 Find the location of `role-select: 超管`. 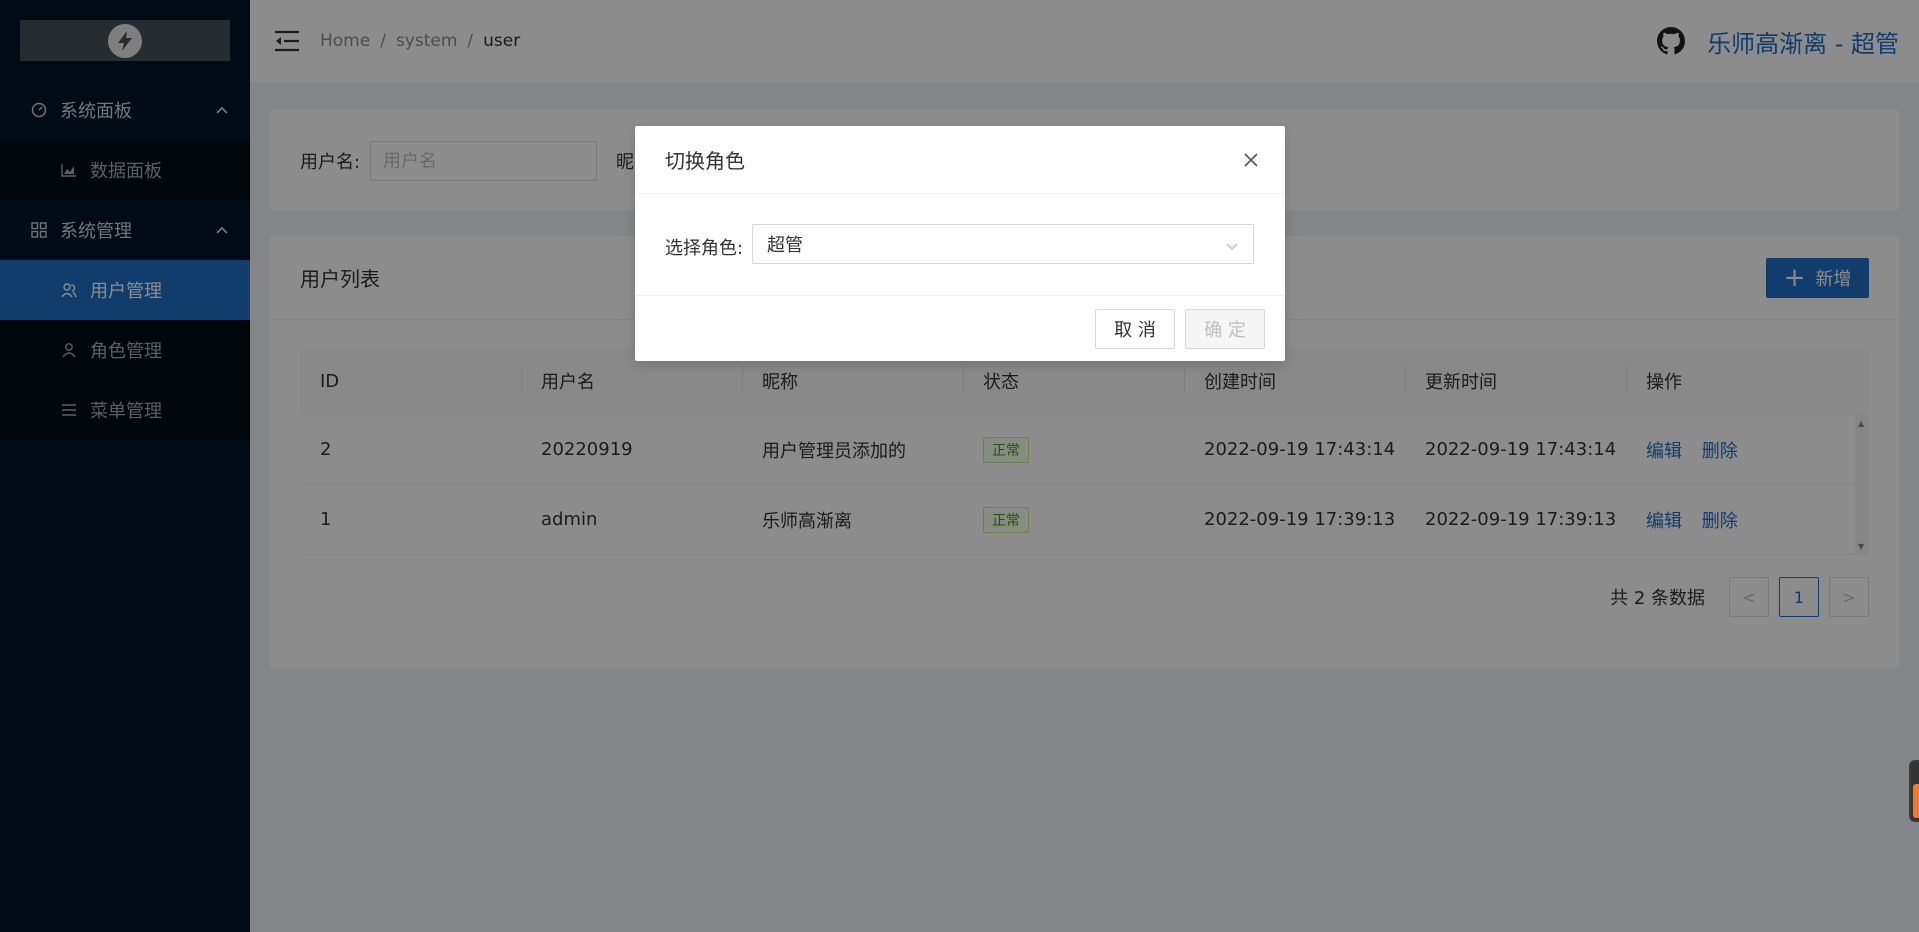

role-select: 超管 is located at coordinates (1003, 244).